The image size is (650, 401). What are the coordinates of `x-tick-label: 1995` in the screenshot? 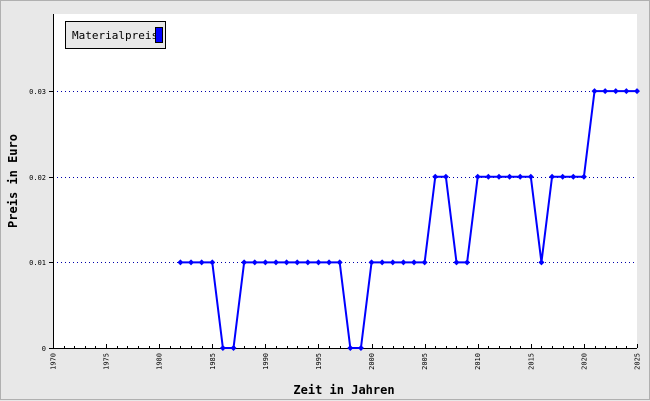 It's located at (319, 361).